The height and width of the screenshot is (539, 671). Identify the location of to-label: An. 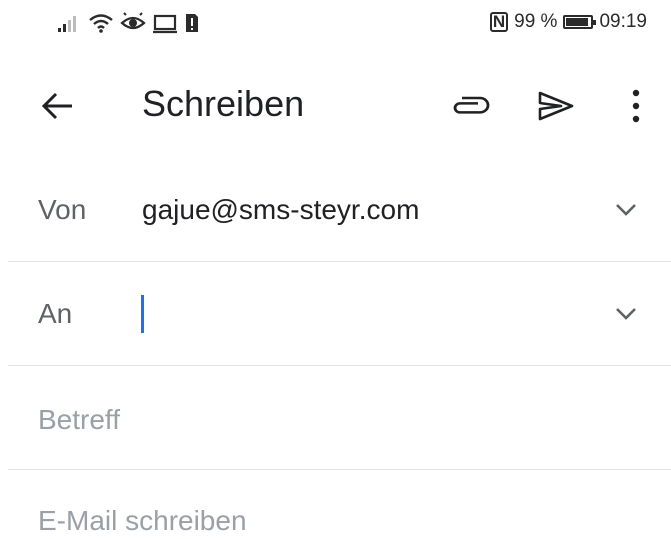
(55, 313).